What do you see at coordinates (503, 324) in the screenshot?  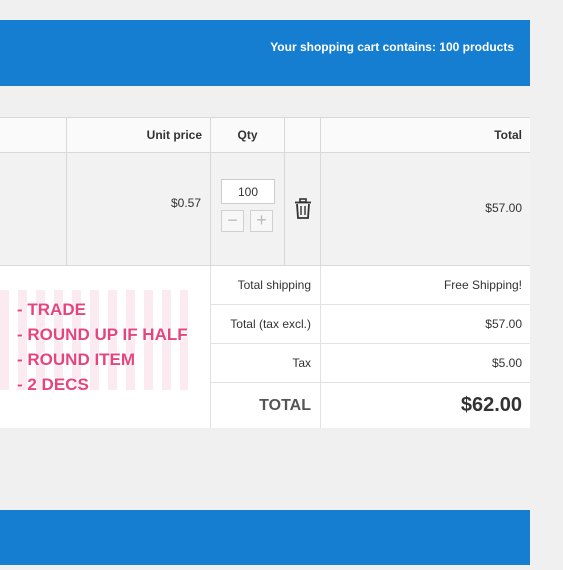 I see `total-tax-excl-value: $57.00` at bounding box center [503, 324].